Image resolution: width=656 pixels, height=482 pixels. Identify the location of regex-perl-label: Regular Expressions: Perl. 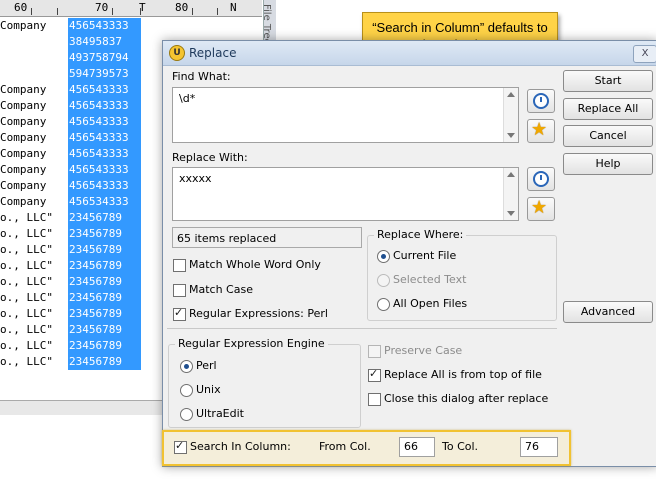
(258, 313).